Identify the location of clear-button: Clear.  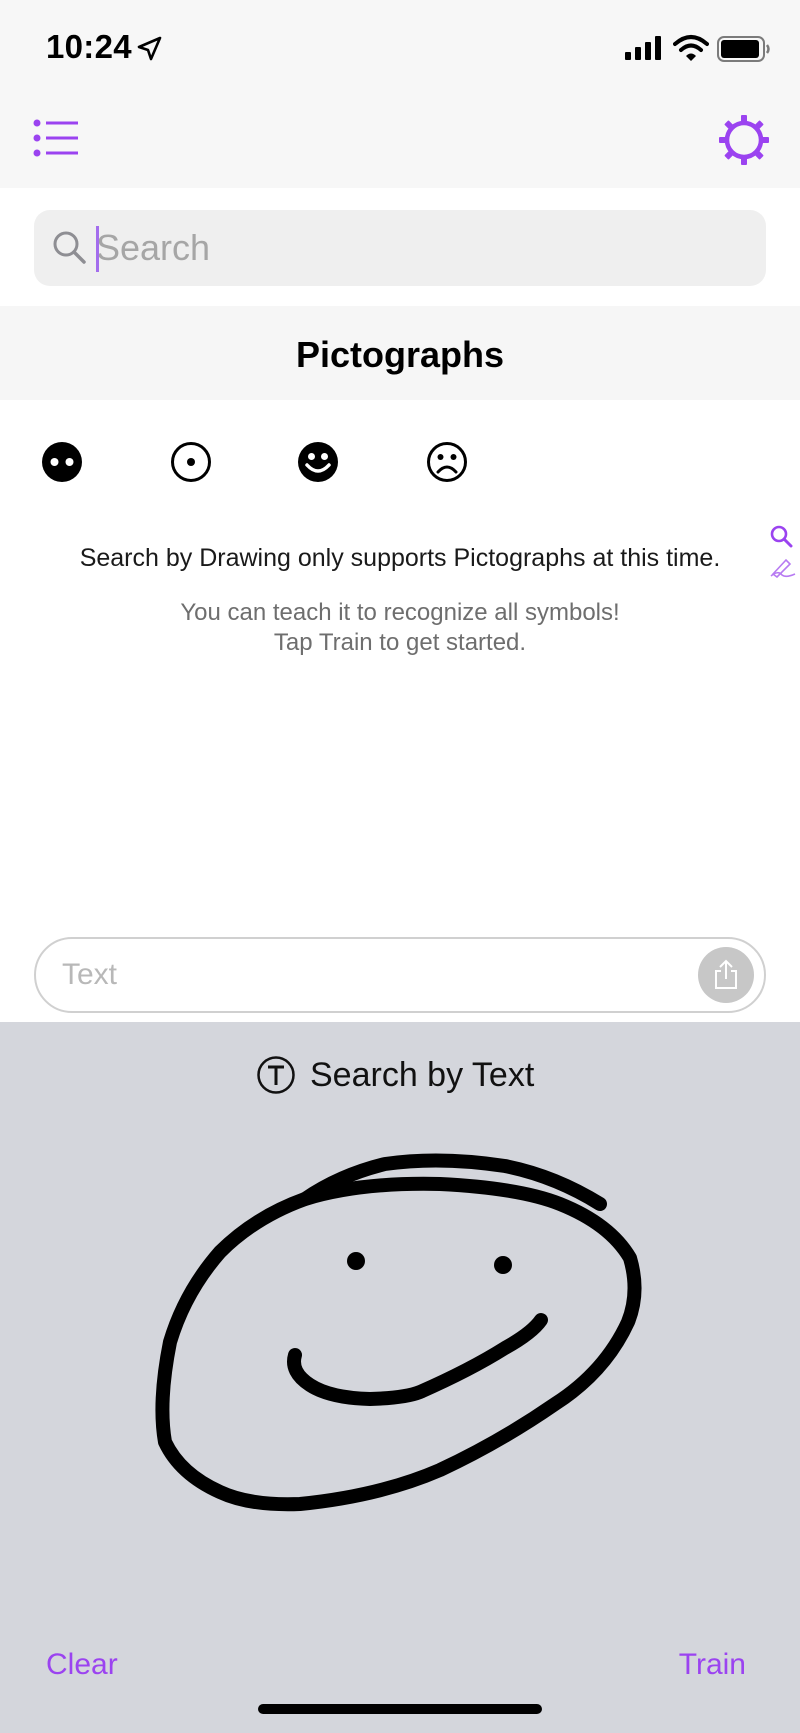
(82, 1665).